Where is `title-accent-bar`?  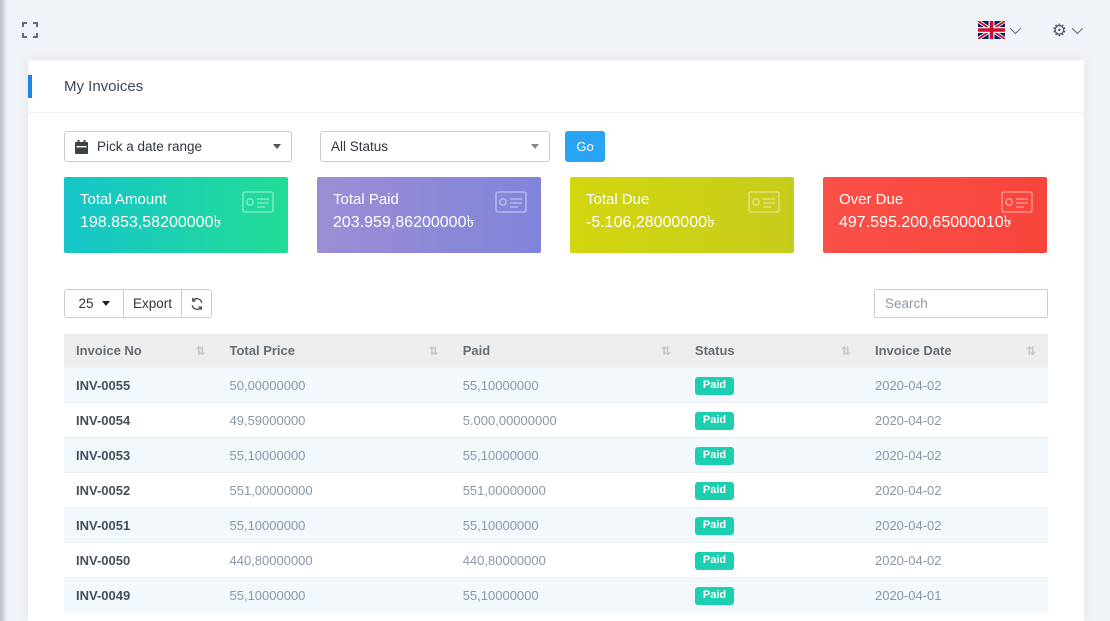
title-accent-bar is located at coordinates (30, 86).